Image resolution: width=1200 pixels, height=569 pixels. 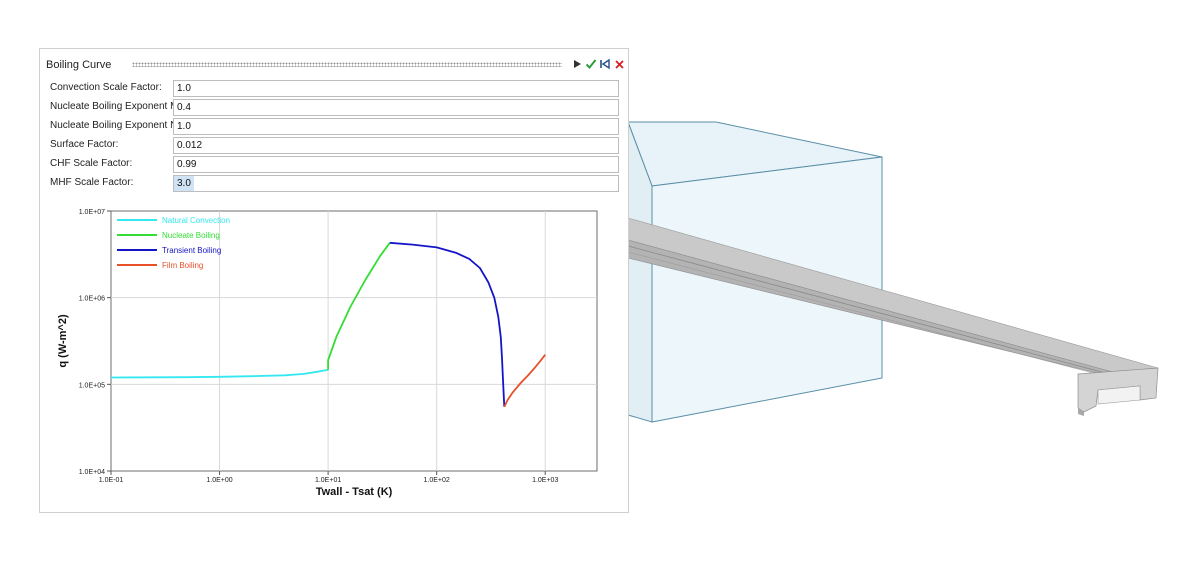 I want to click on field-nucleate-exponent-n: Nucleate Boiling Exponent N:, so click(x=334, y=126).